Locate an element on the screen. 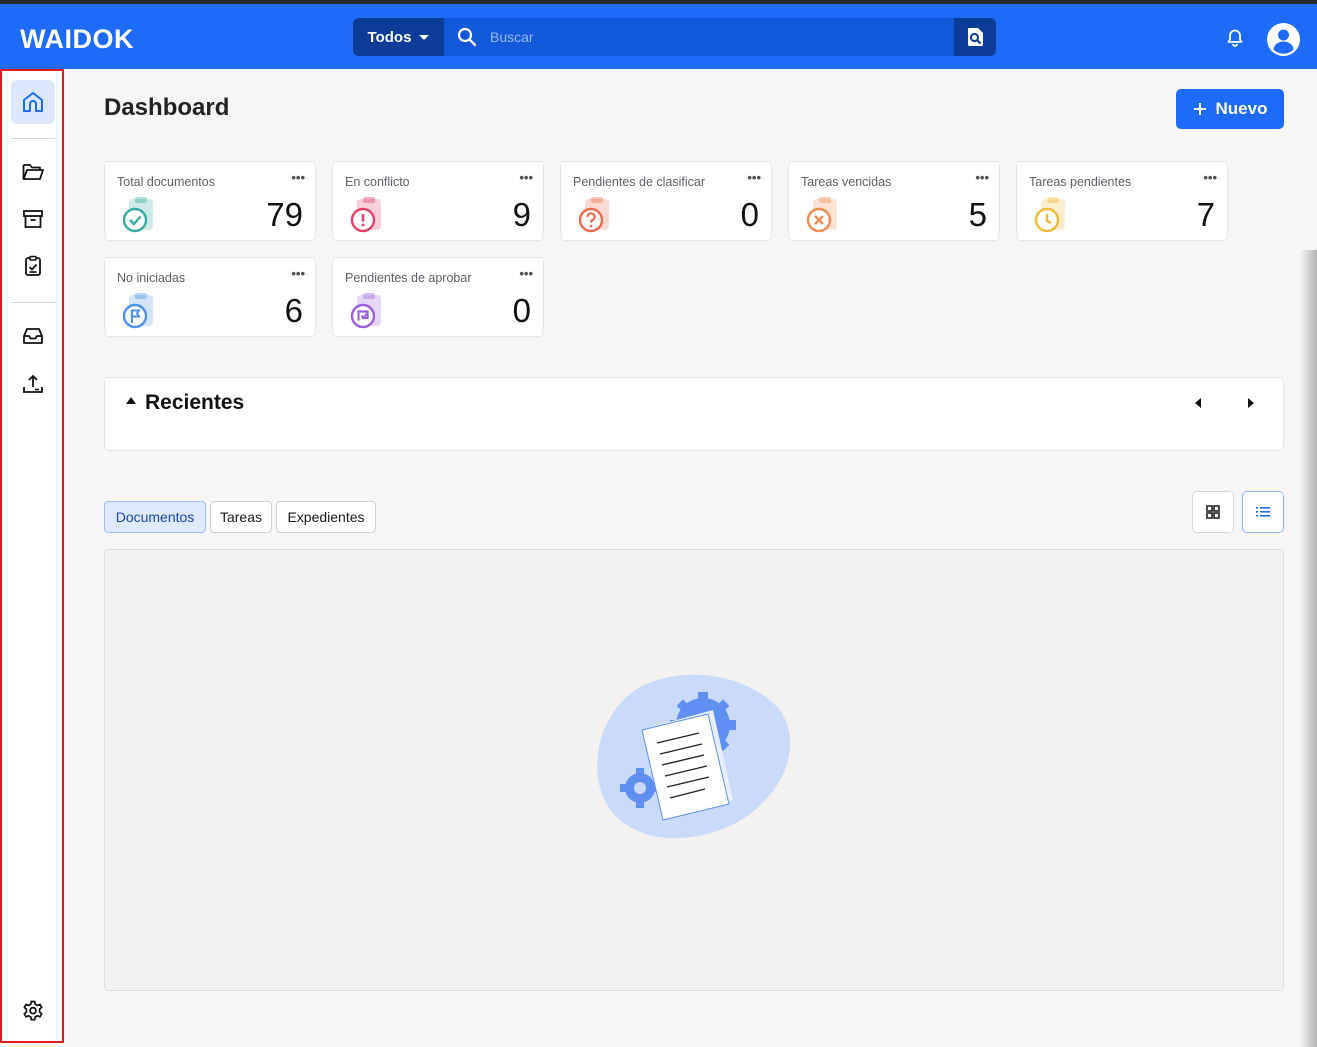 The image size is (1317, 1047). stat-card-overdue-tasks: Tareas vencidas ••• 5 is located at coordinates (894, 201).